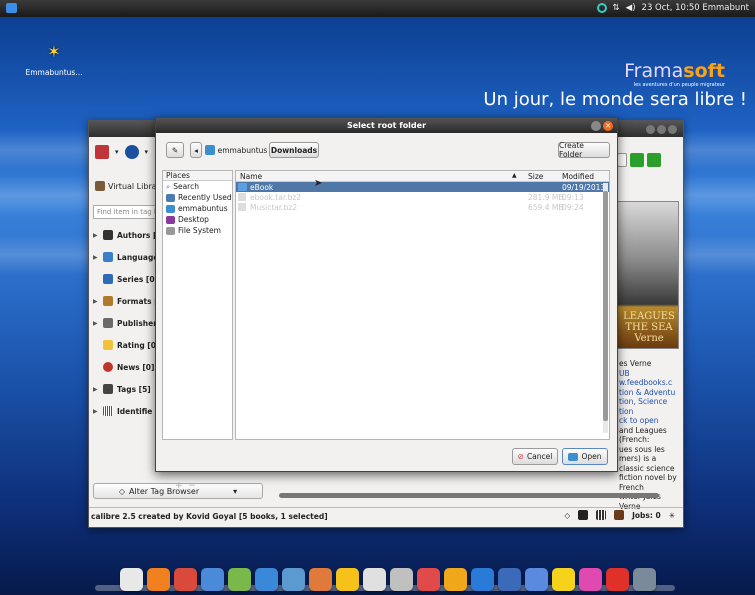  I want to click on mouse-cursor-icon: ➤, so click(318, 183).